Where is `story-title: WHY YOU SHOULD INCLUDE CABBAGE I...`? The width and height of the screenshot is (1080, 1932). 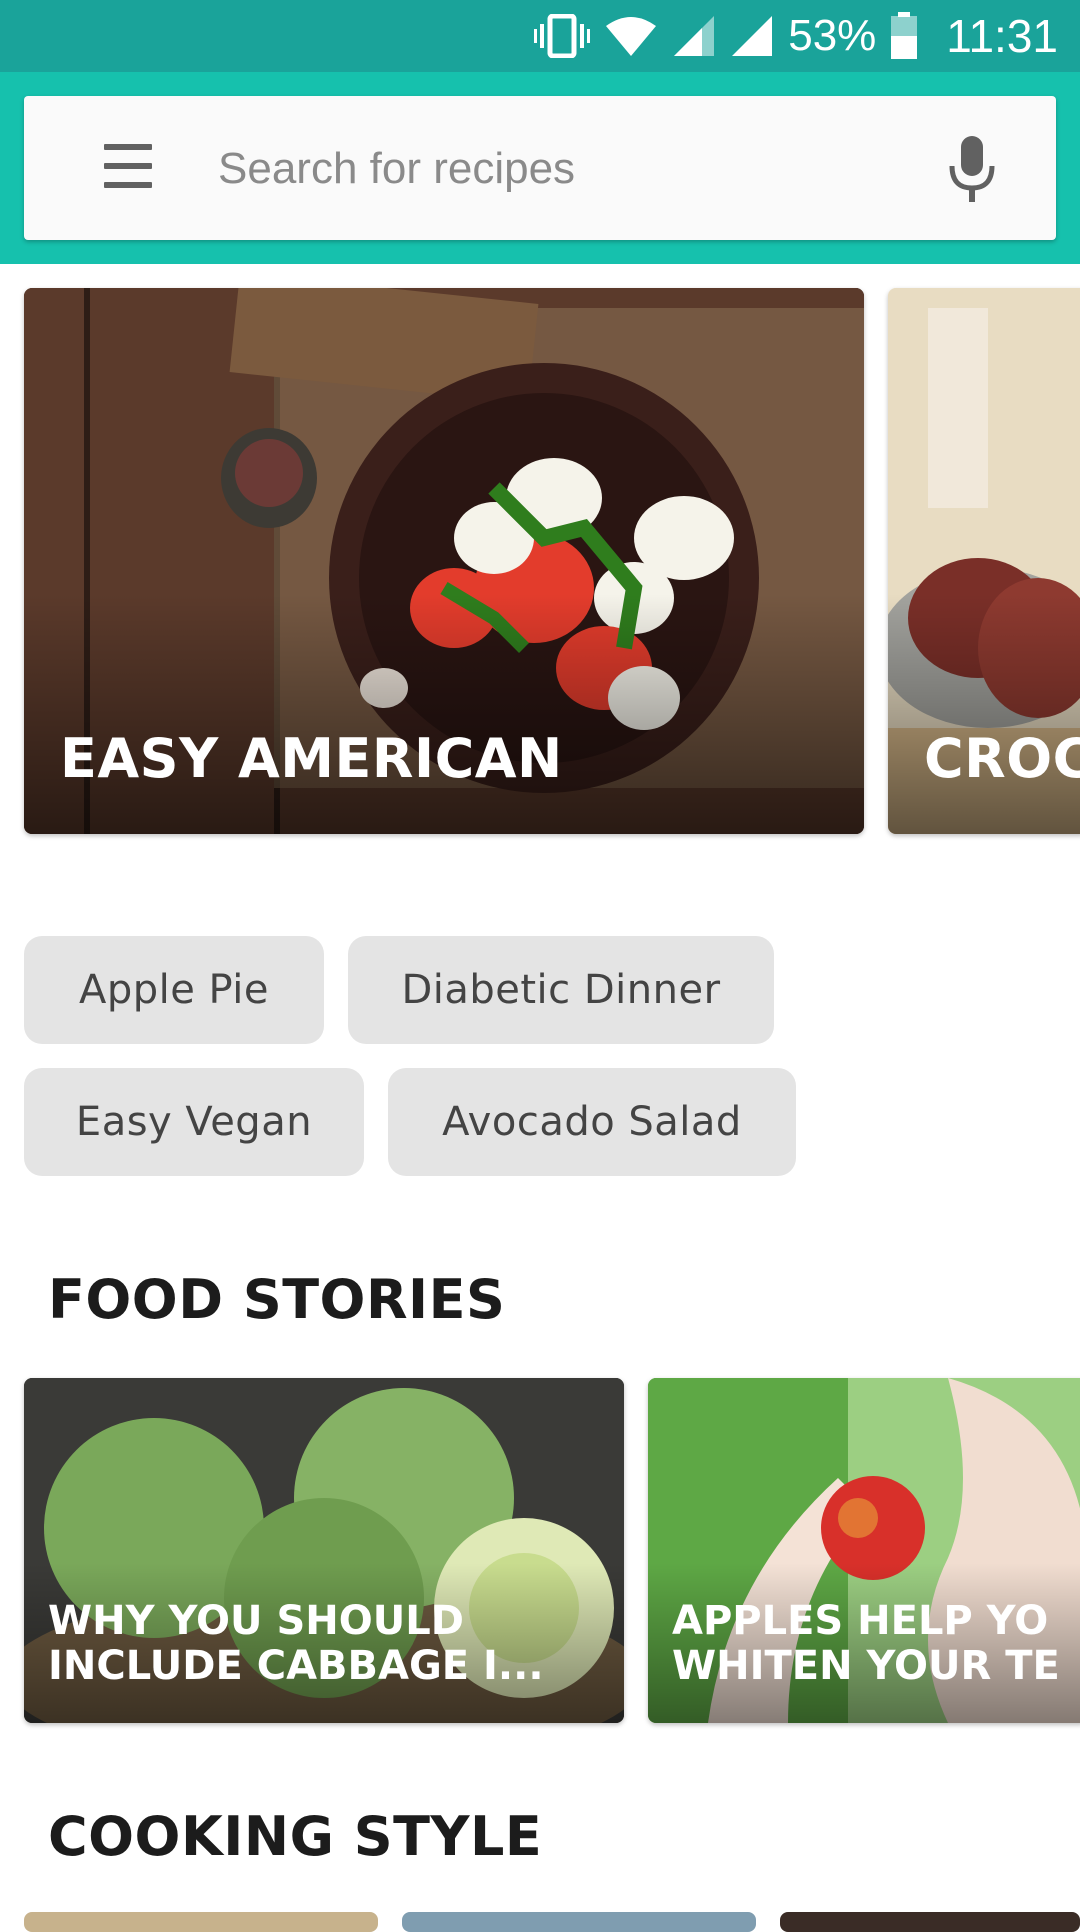 story-title: WHY YOU SHOULD INCLUDE CABBAGE I... is located at coordinates (331, 1644).